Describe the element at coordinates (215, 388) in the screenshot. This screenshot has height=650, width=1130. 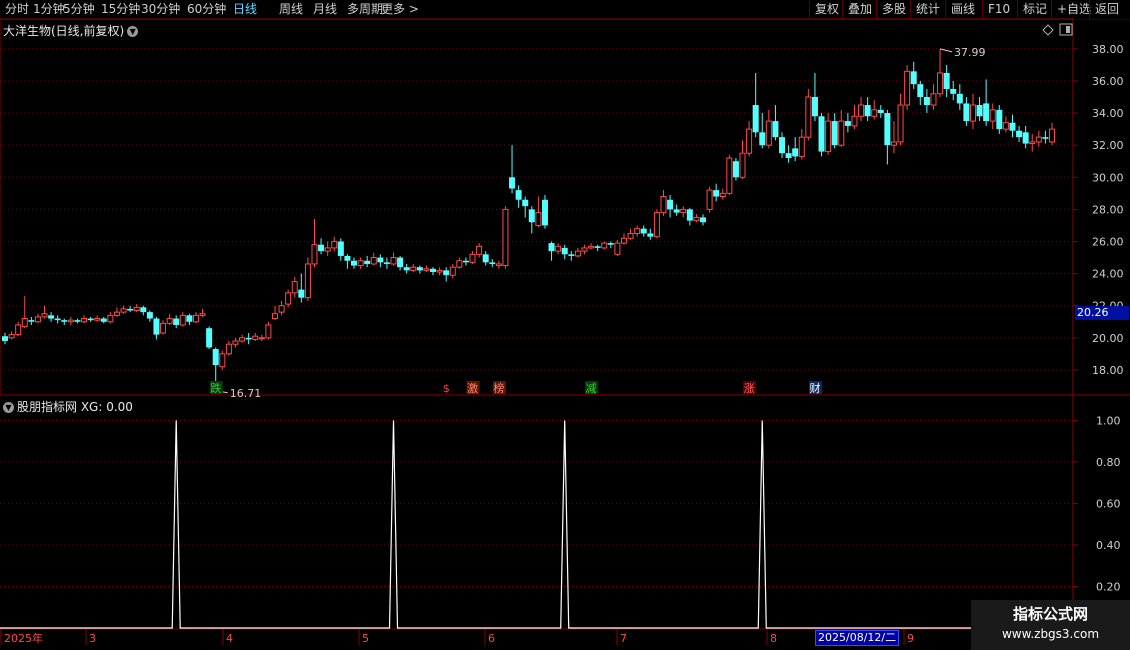
I see `event-marker-label: 跌` at that location.